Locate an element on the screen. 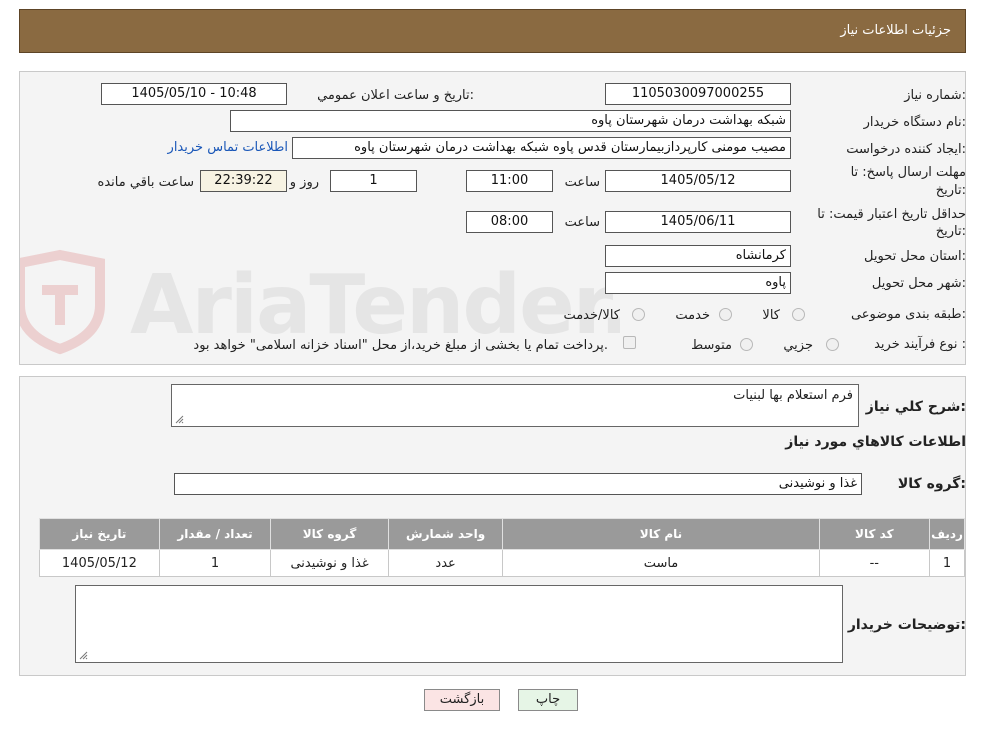 The image size is (985, 733). print-button: چاپ is located at coordinates (548, 700).